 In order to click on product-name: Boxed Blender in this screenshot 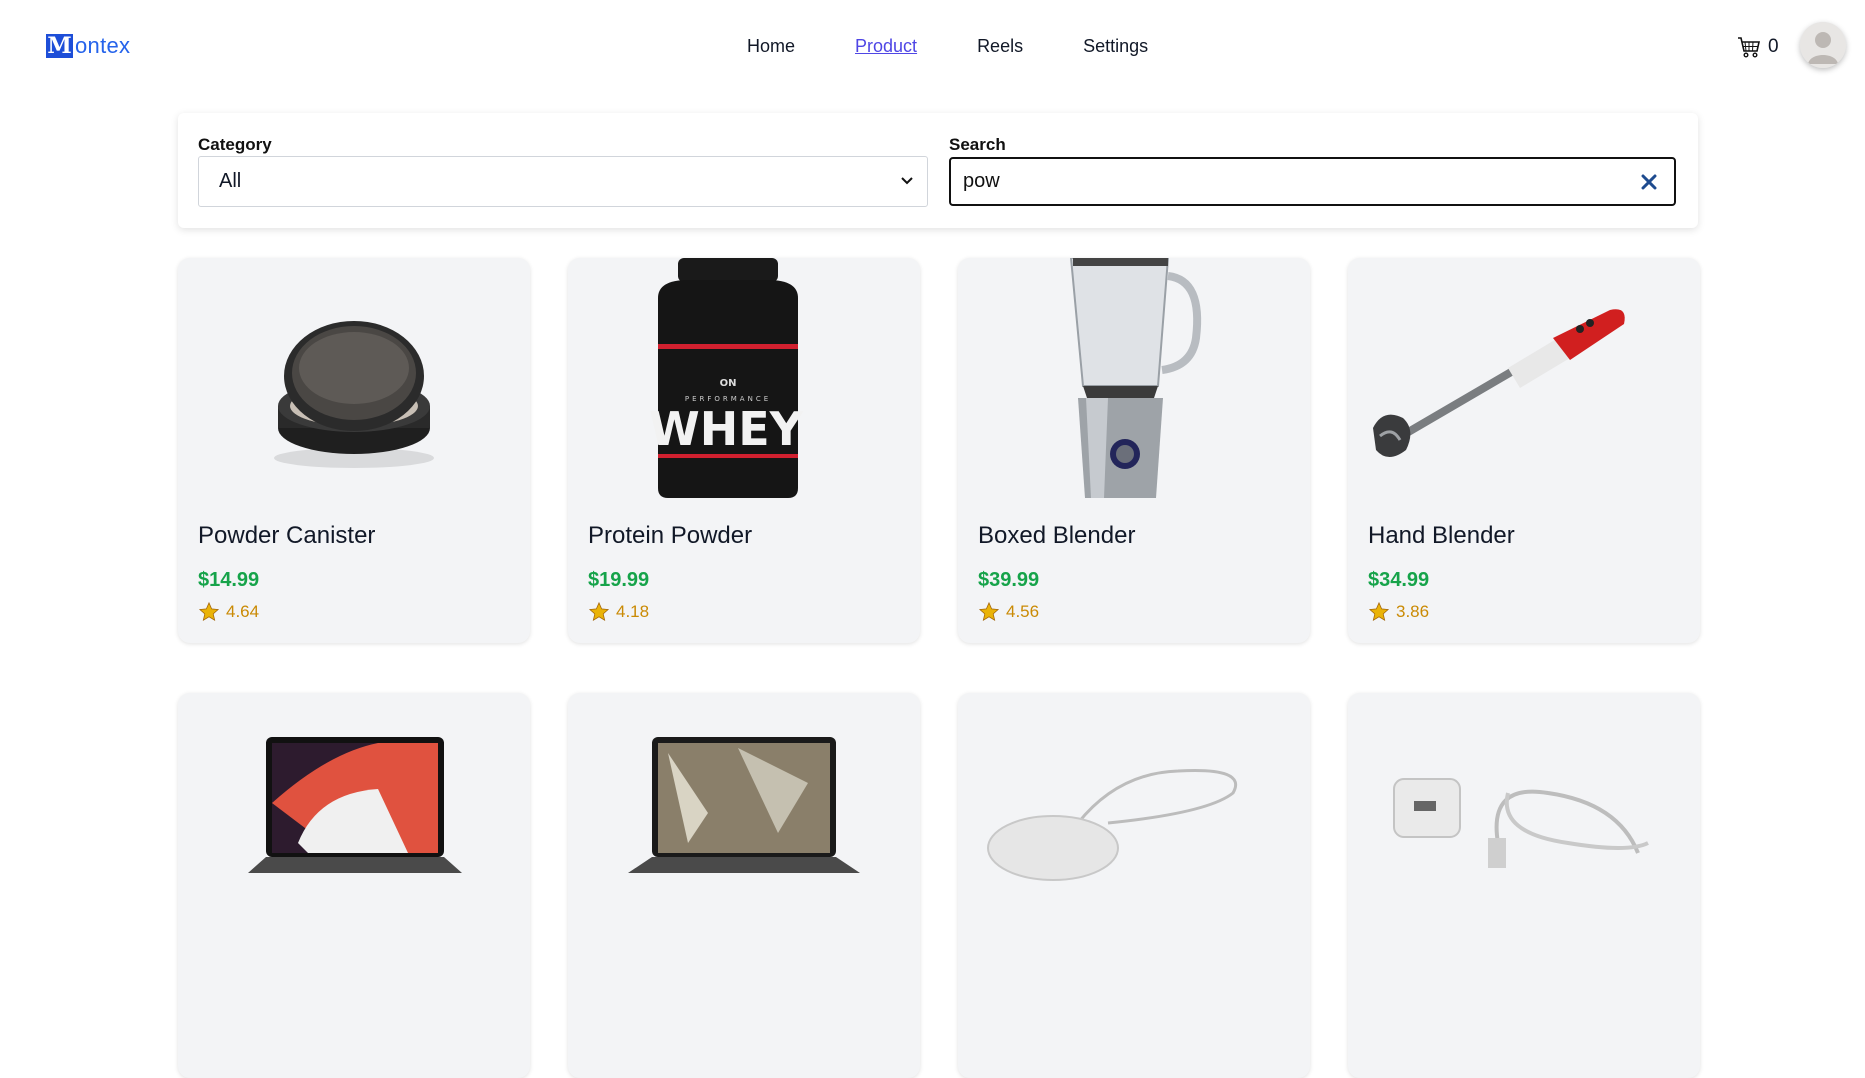, I will do `click(1057, 535)`.